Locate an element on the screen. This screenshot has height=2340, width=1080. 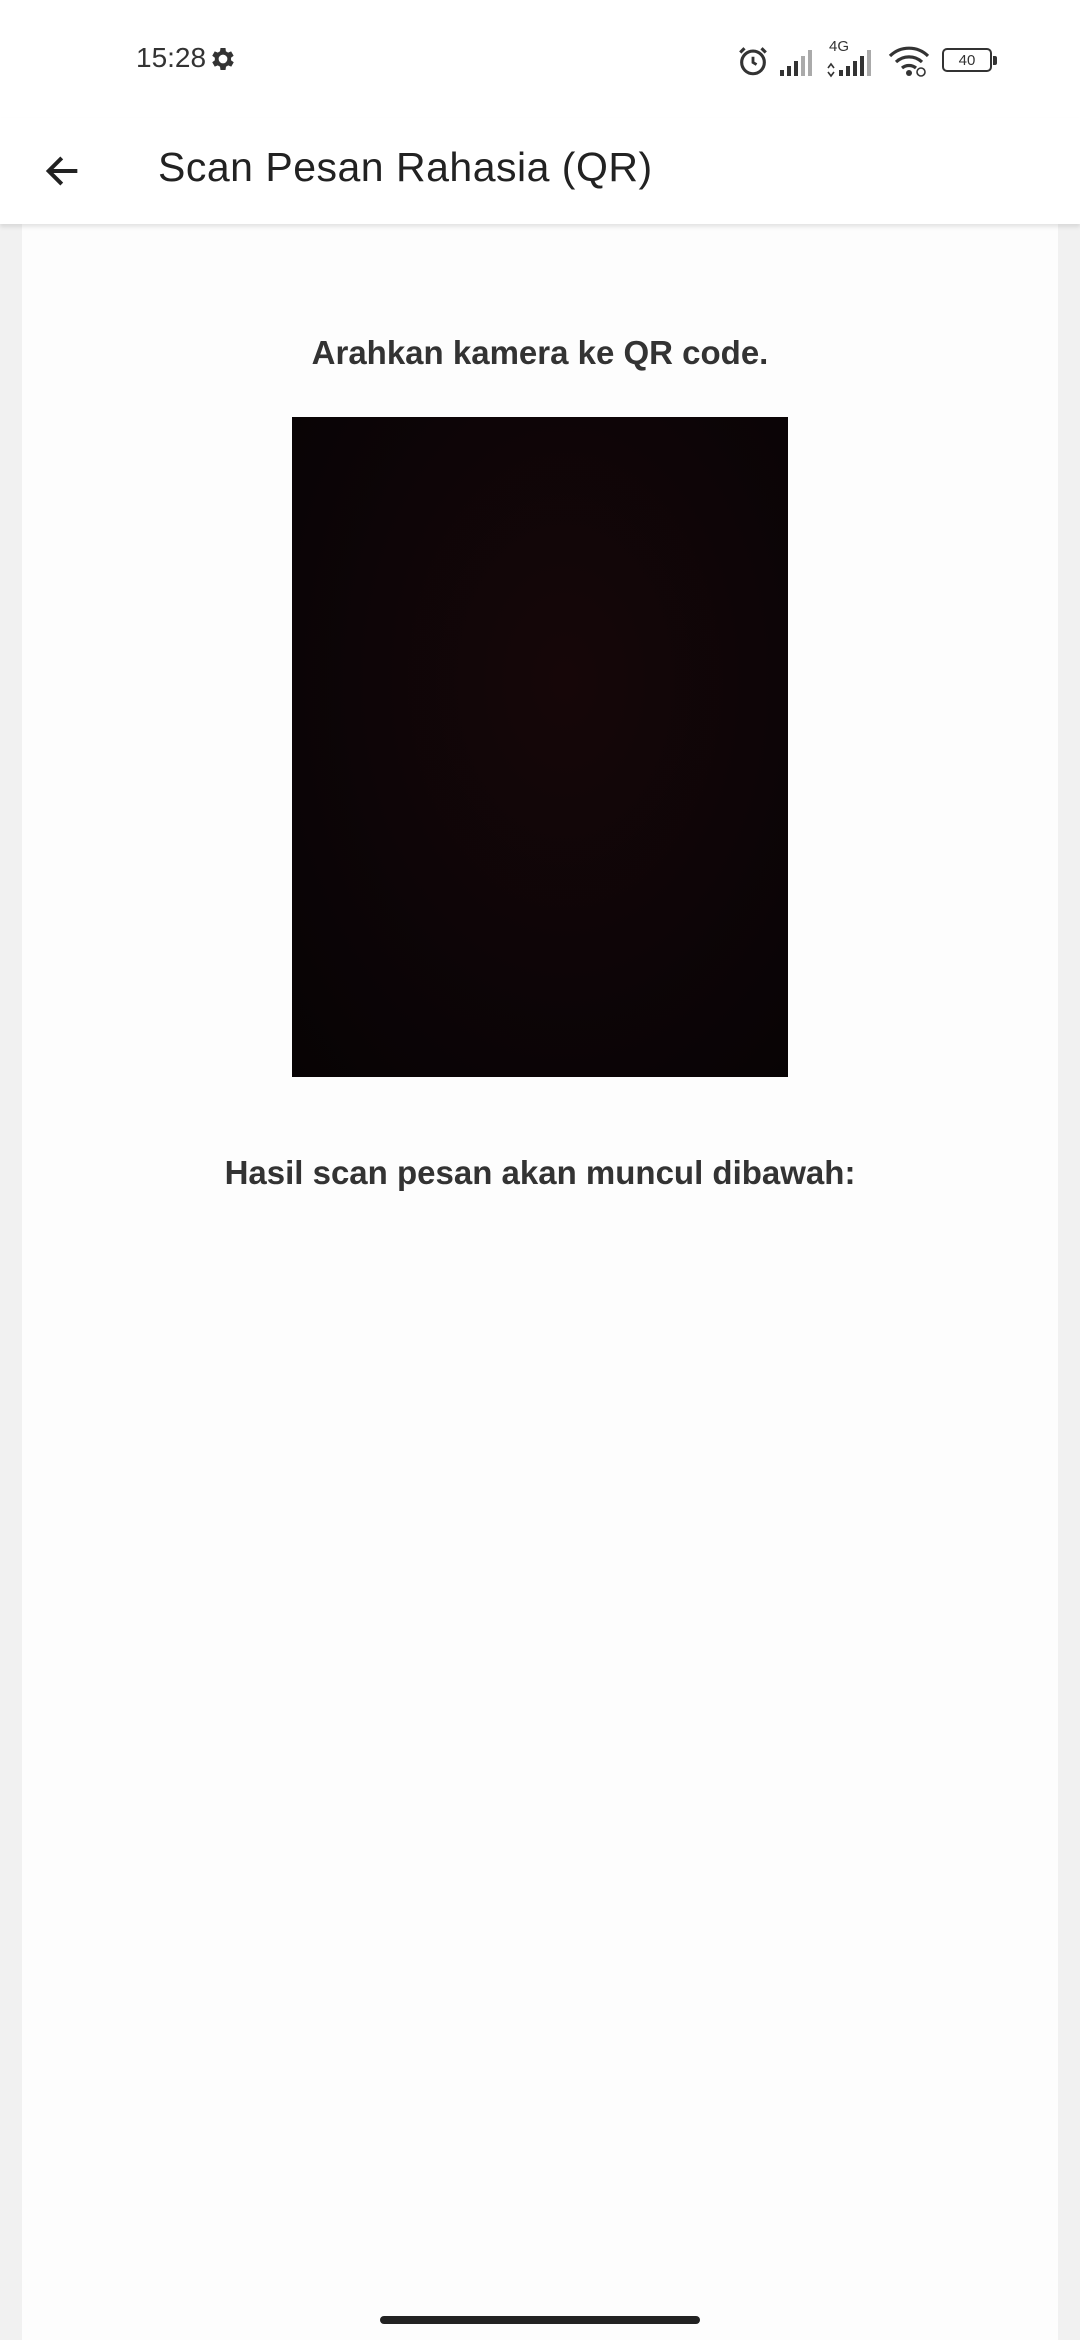
back-button is located at coordinates (62, 171).